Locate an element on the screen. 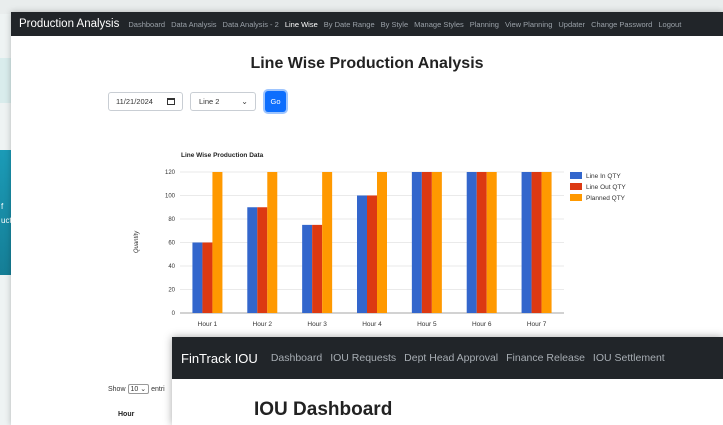  iou-dashboard-title: IOU Dashboard is located at coordinates (323, 409).